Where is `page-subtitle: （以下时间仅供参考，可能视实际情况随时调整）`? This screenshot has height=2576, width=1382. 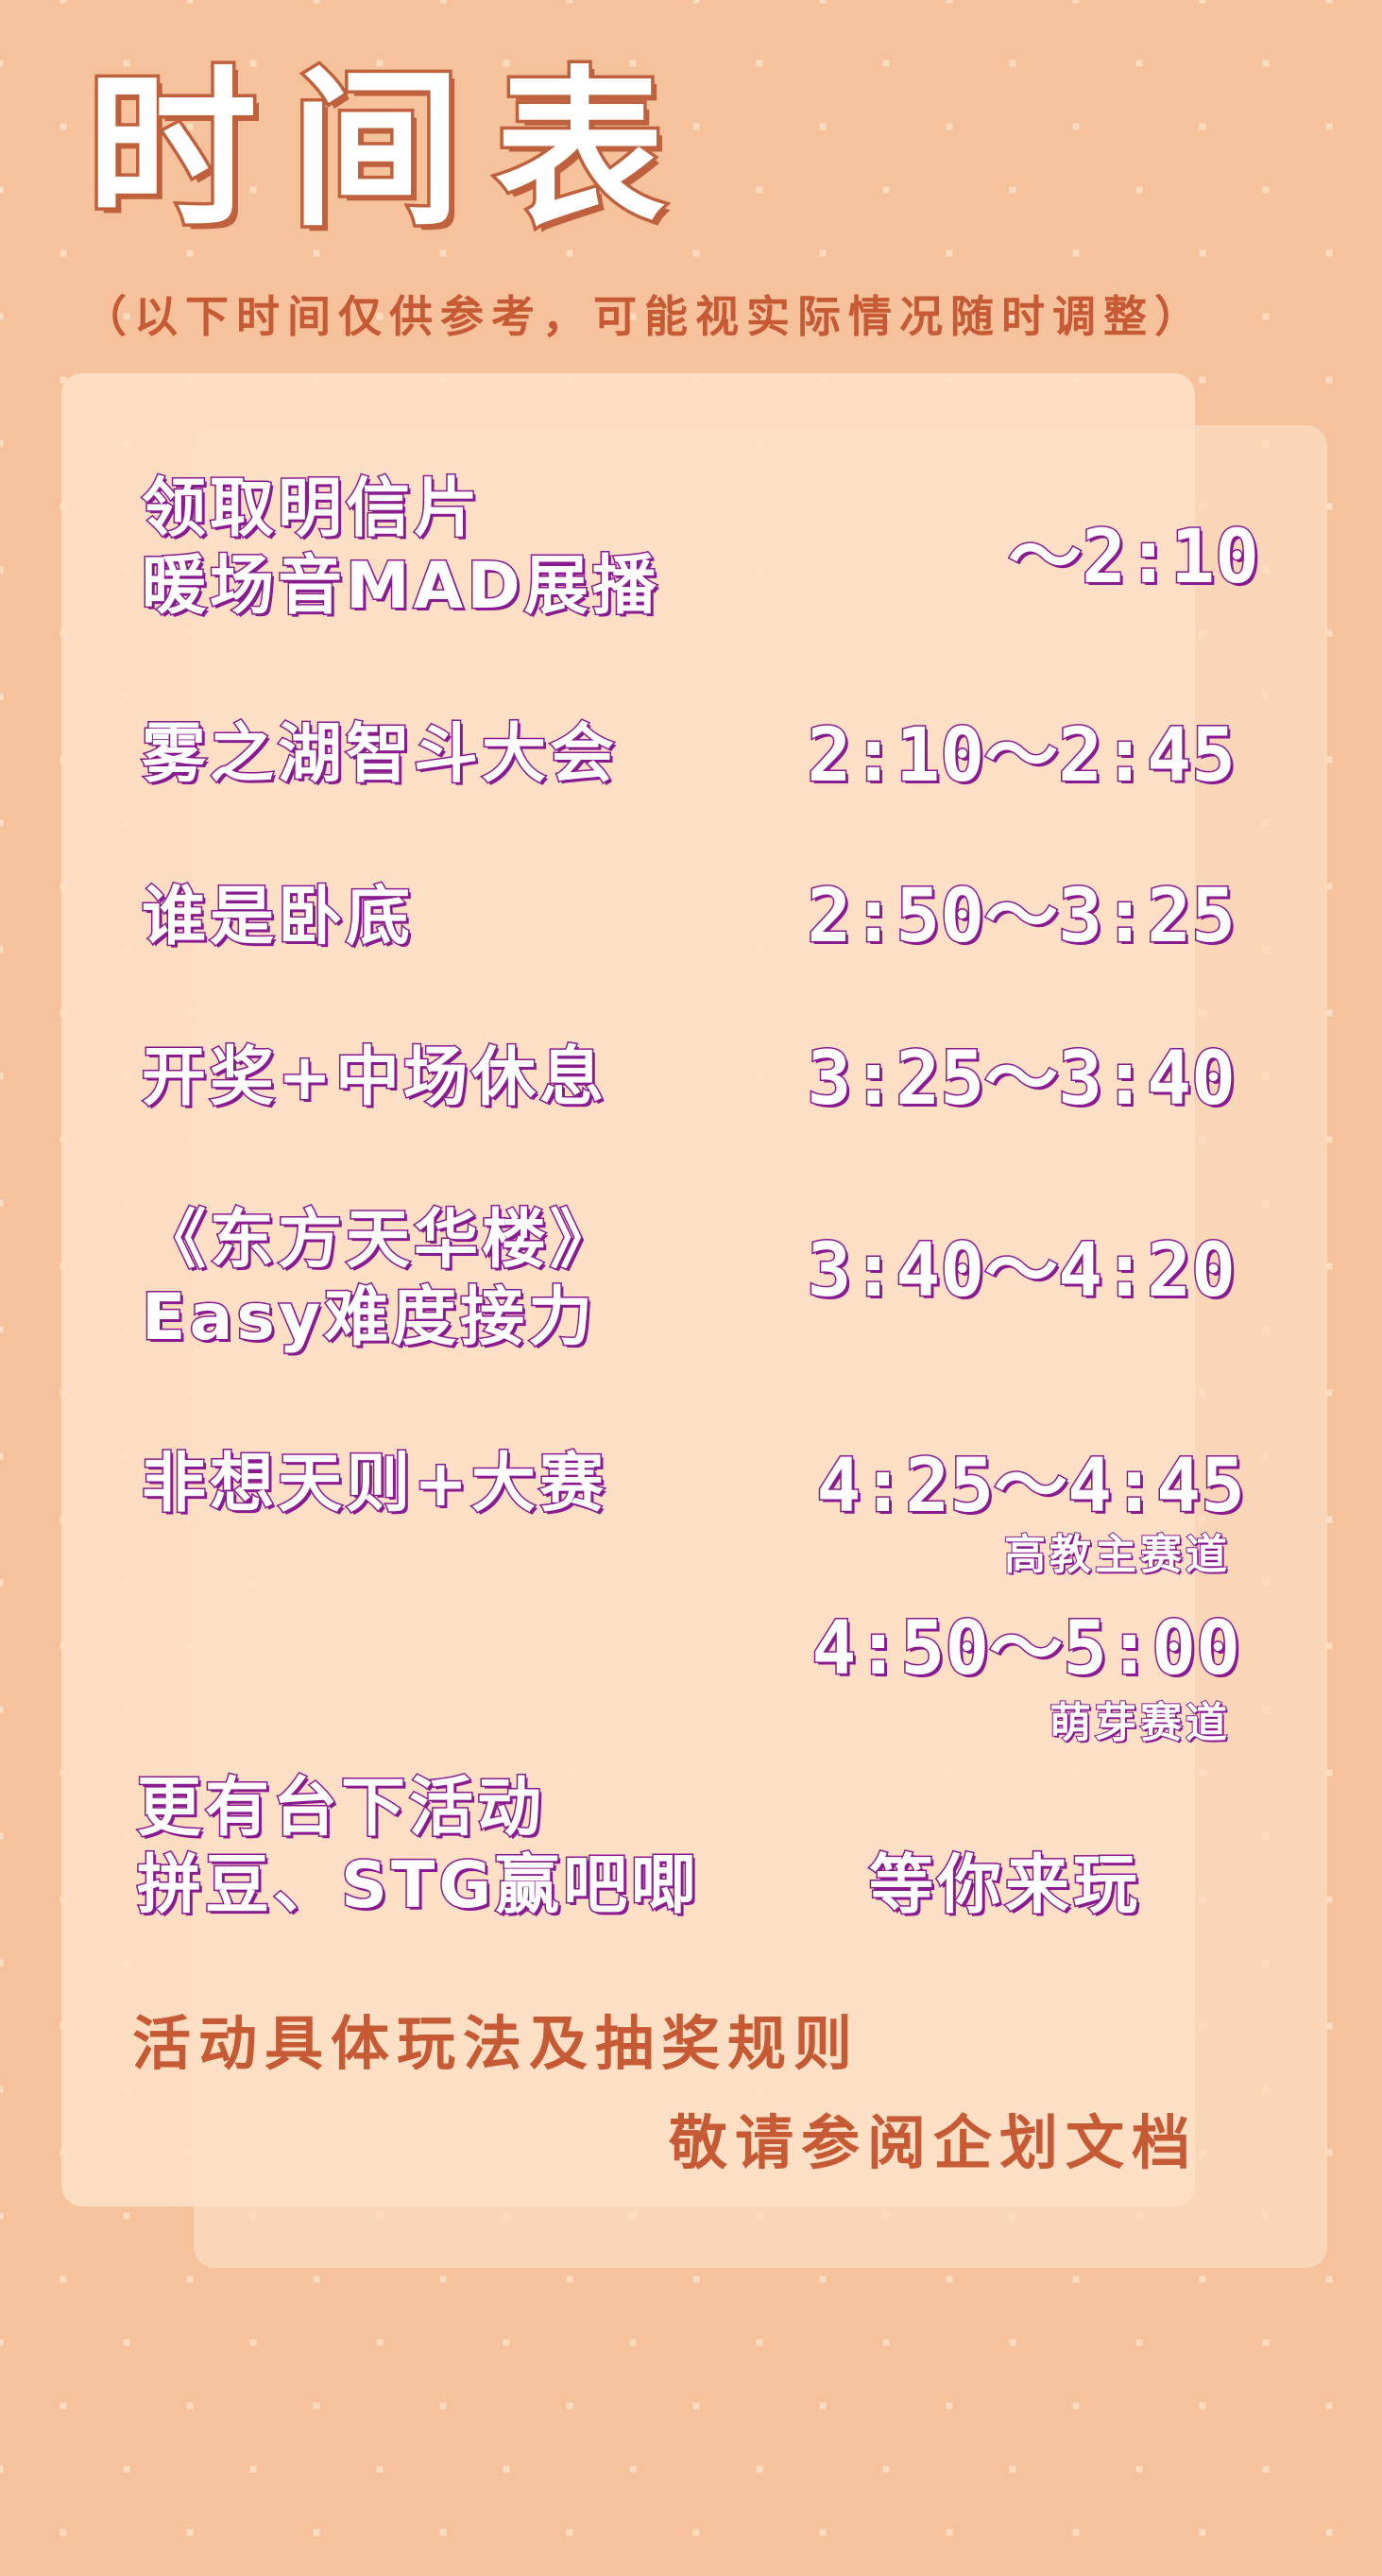
page-subtitle: （以下时间仅供参考，可能视实际情况随时调整） is located at coordinates (644, 316).